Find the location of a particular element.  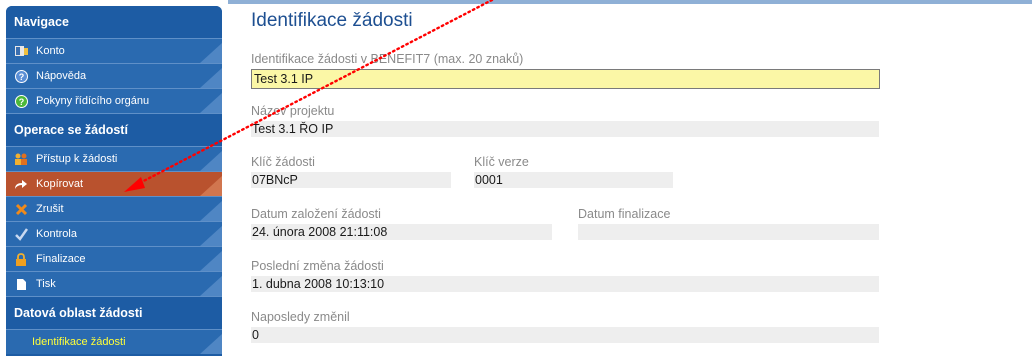

sidebar-item-pokyny: ? Pokyny řídícího orgánu is located at coordinates (114, 100).